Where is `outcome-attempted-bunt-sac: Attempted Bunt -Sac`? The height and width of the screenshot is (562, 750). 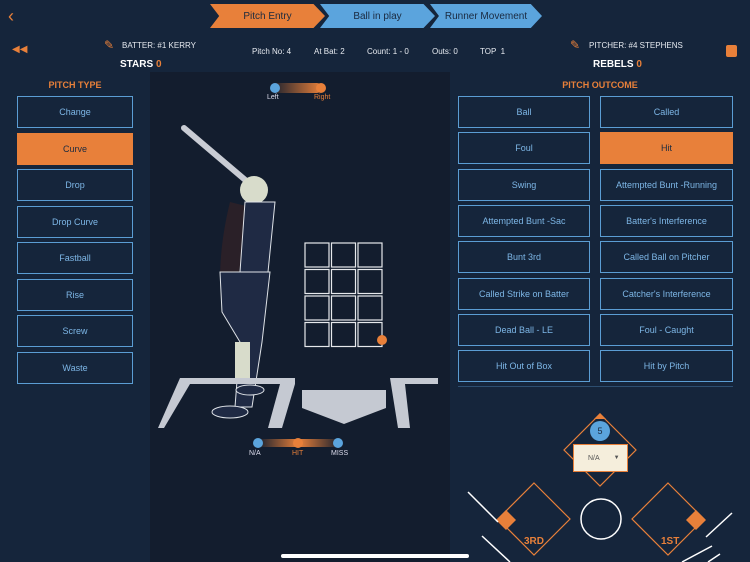 outcome-attempted-bunt-sac: Attempted Bunt -Sac is located at coordinates (524, 220).